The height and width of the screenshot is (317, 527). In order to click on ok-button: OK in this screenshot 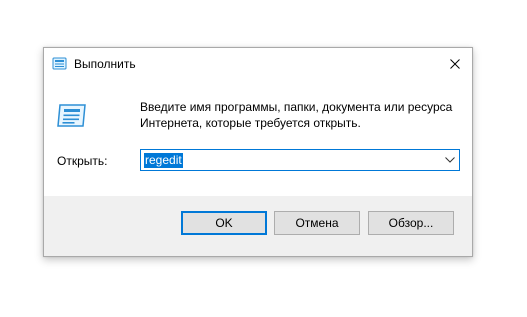, I will do `click(224, 223)`.